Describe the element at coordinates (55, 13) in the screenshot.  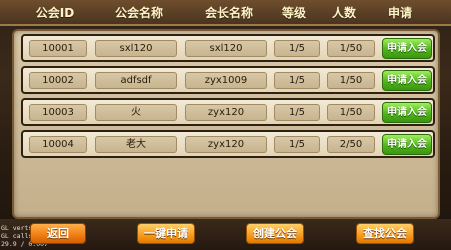
I see `header-guild-id: 公会ID` at that location.